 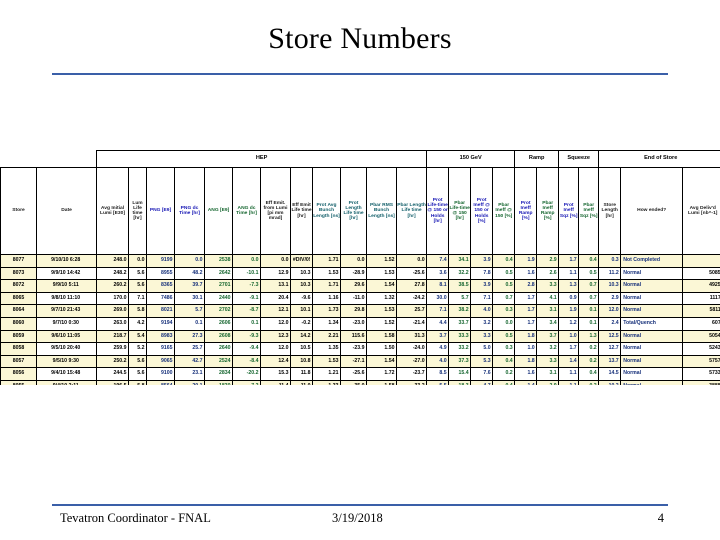 I want to click on cell-12: 3.6, so click(x=438, y=273).